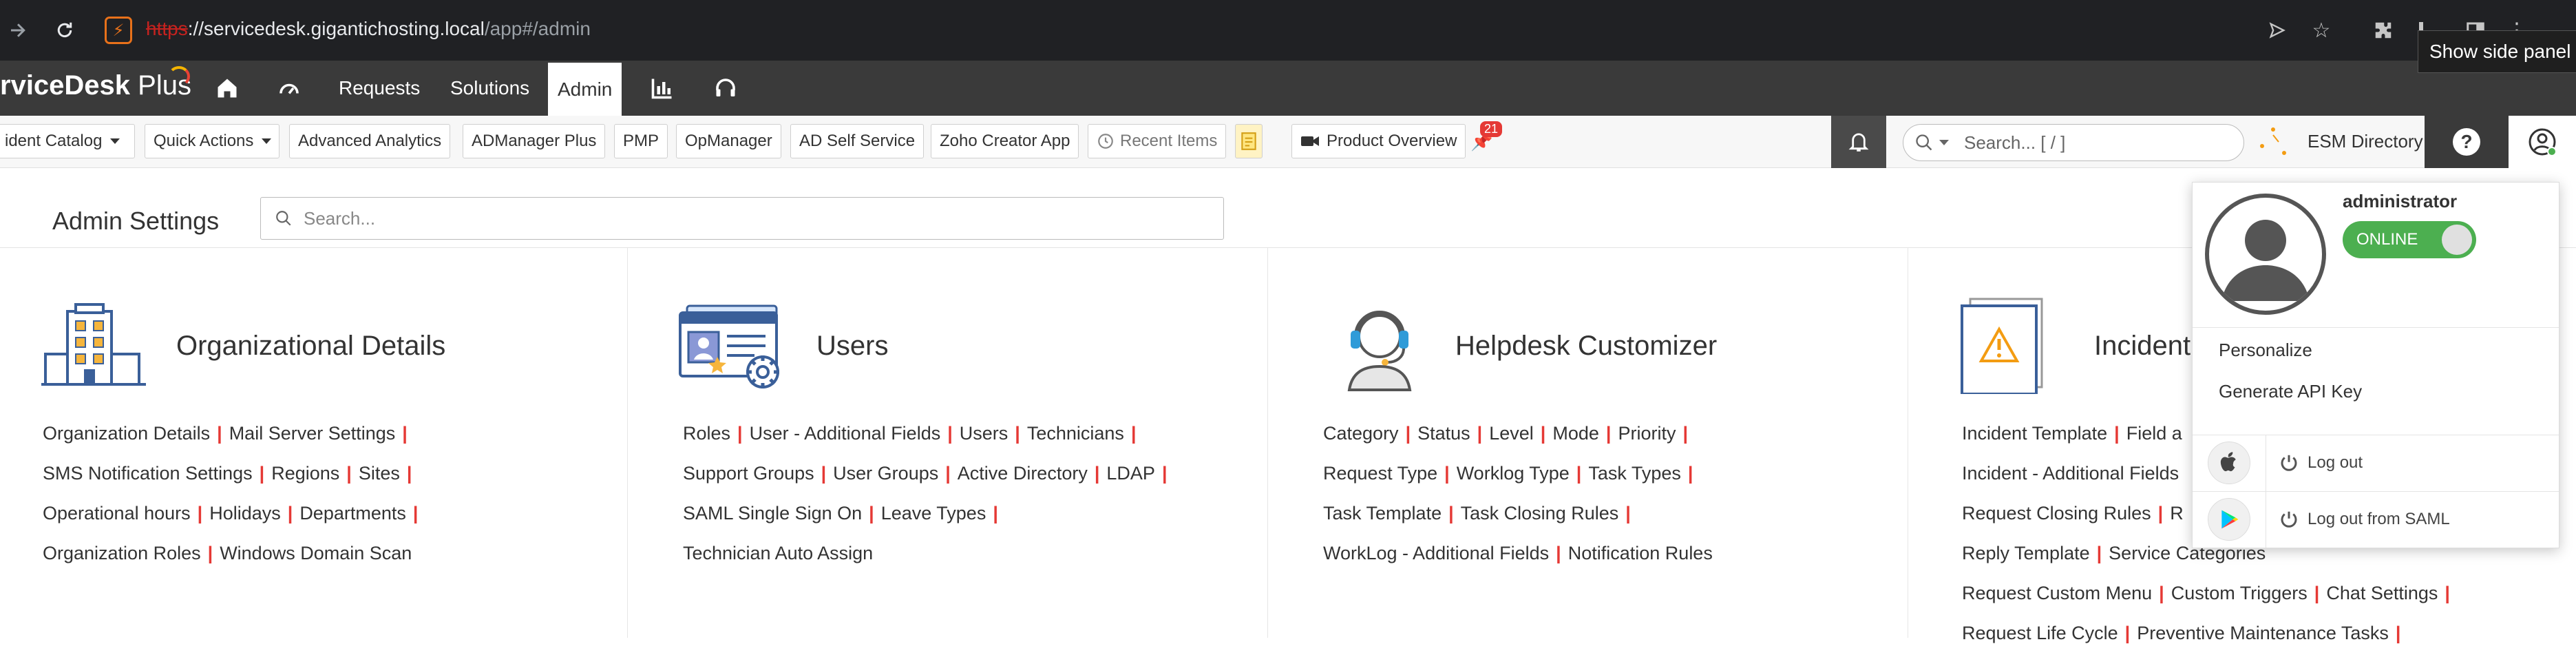  Describe the element at coordinates (535, 141) in the screenshot. I see `admanager-plus-button: ADManager Plus` at that location.